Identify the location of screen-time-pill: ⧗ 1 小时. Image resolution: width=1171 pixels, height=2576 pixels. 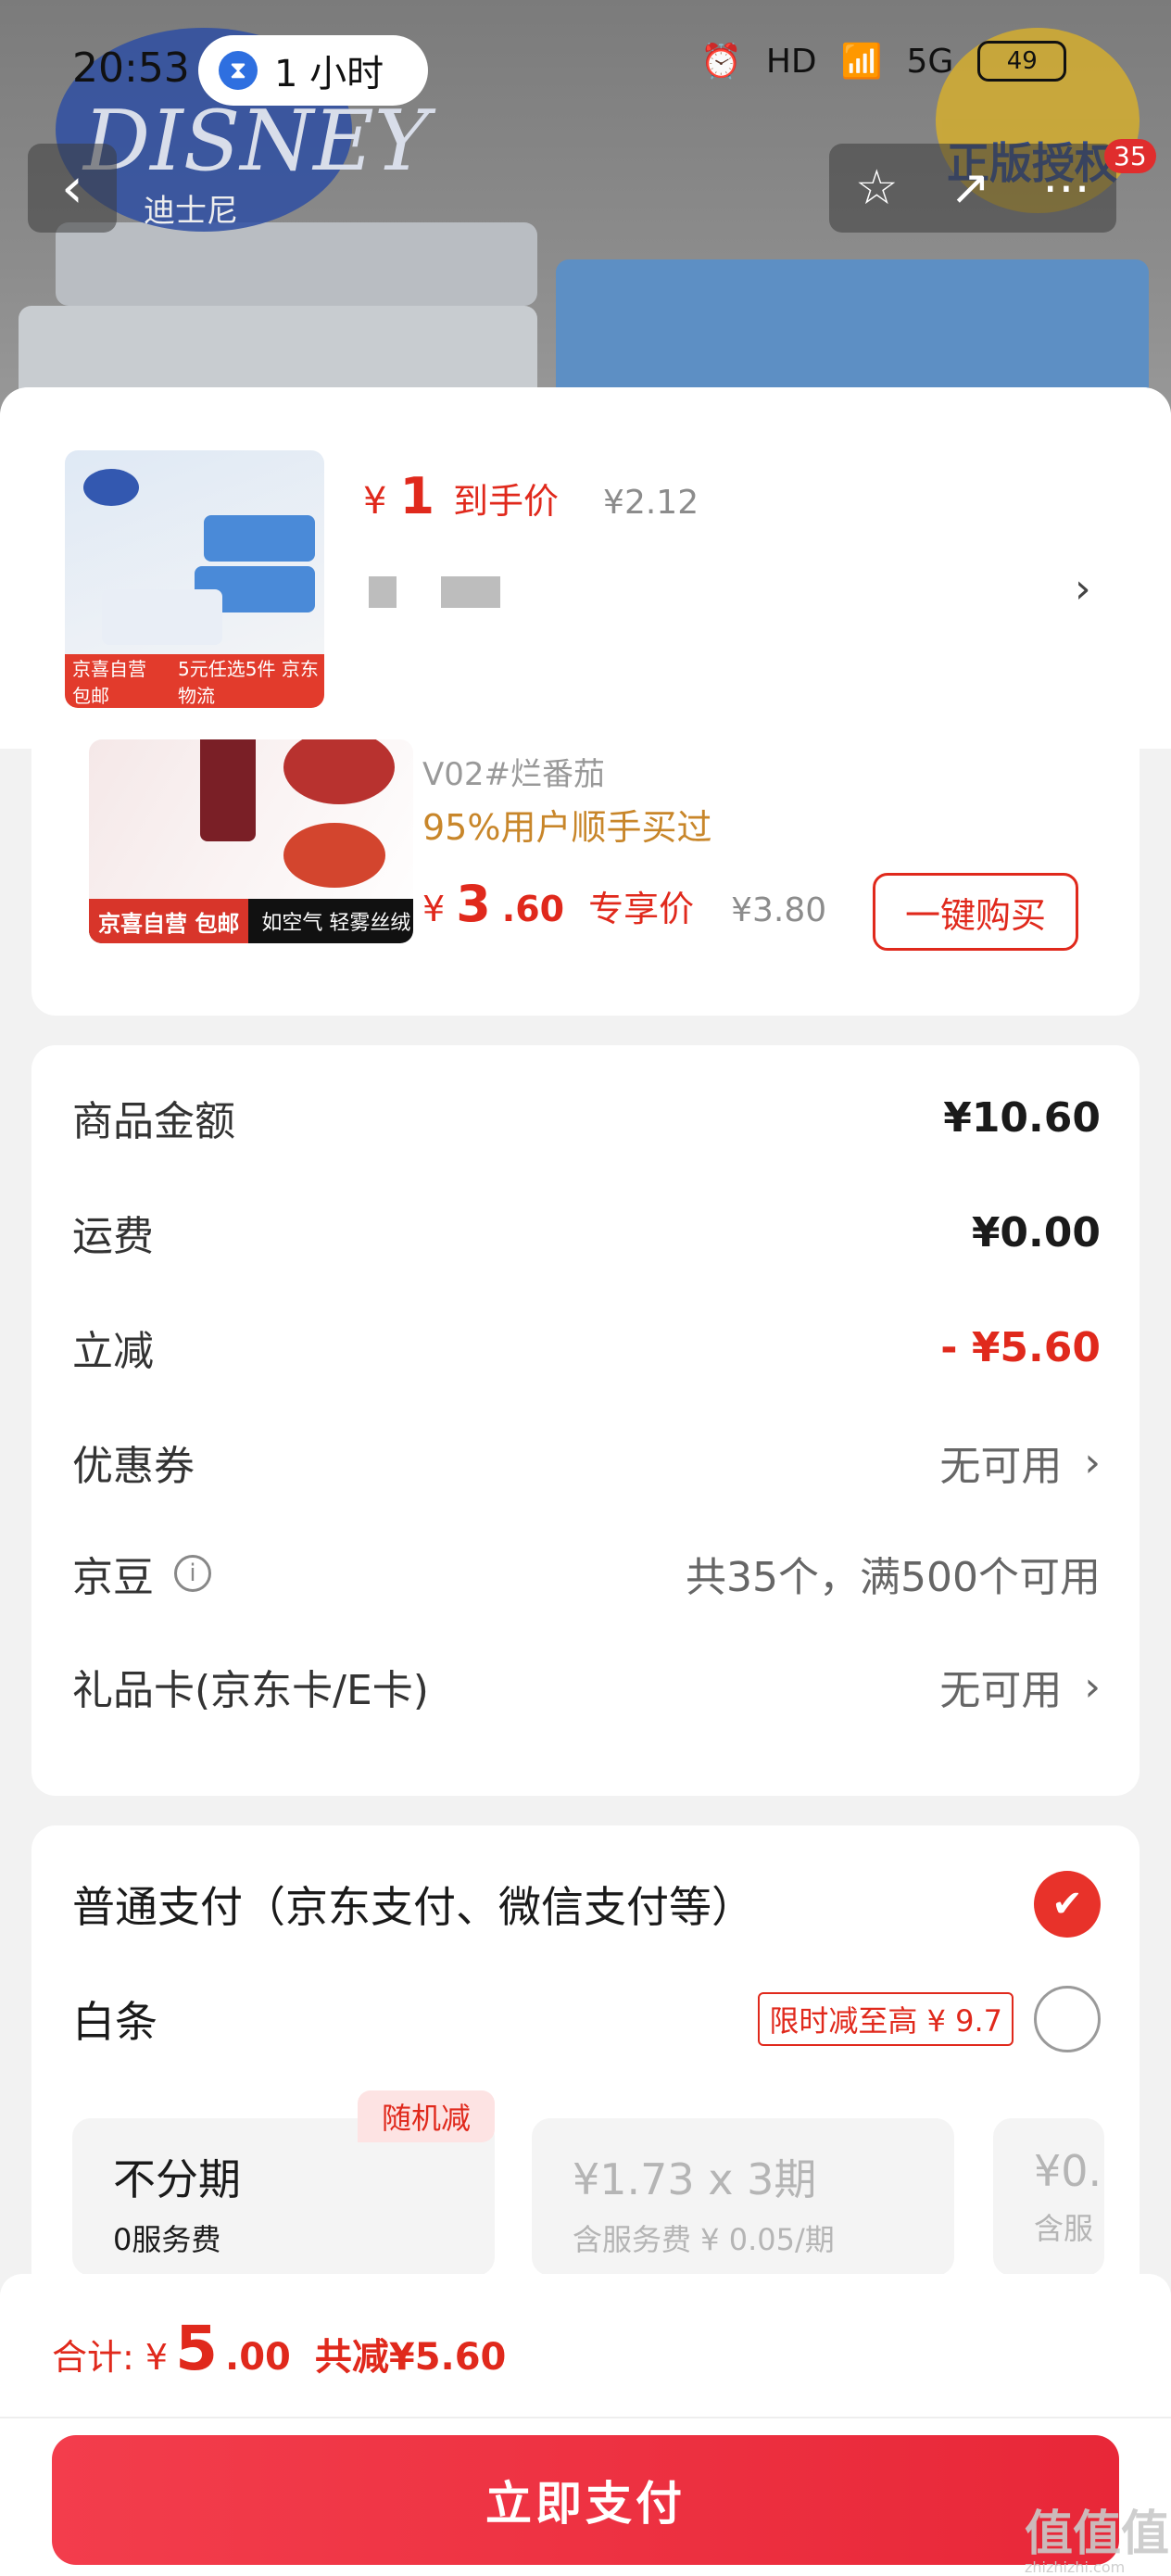
(313, 70).